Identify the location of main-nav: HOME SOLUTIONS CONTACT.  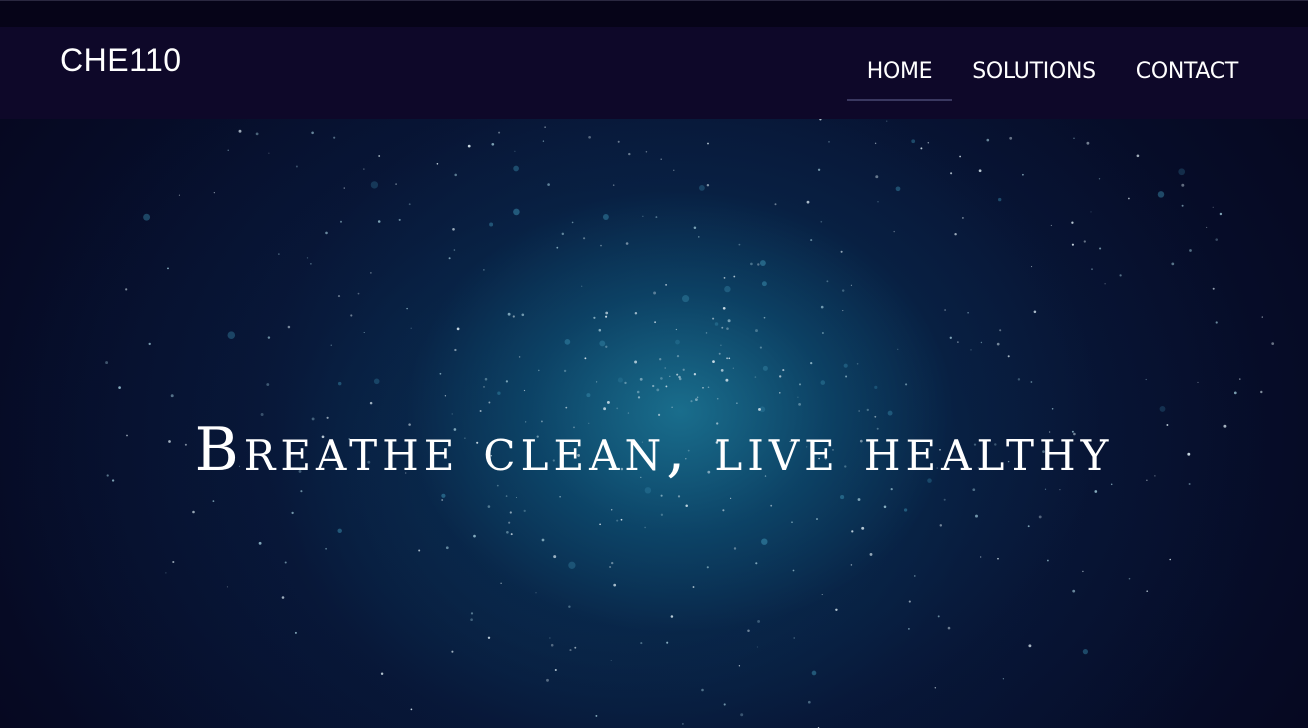
(1052, 77).